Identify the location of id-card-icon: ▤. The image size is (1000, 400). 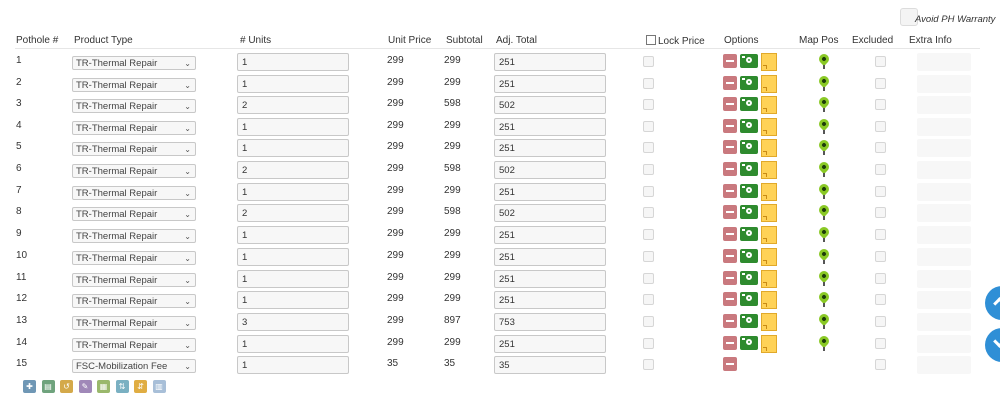
(48, 386).